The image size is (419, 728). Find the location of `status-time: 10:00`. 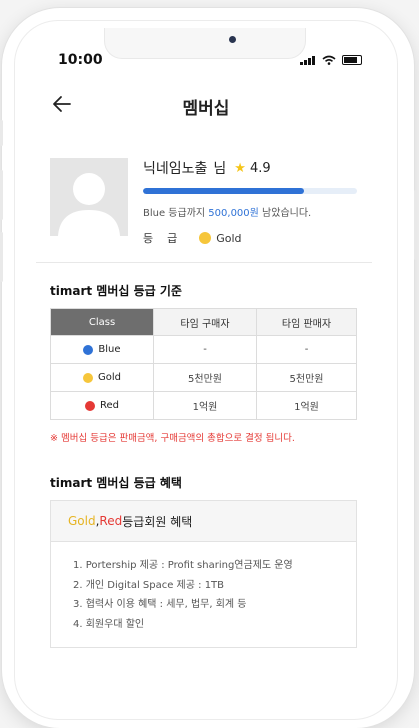

status-time: 10:00 is located at coordinates (80, 60).